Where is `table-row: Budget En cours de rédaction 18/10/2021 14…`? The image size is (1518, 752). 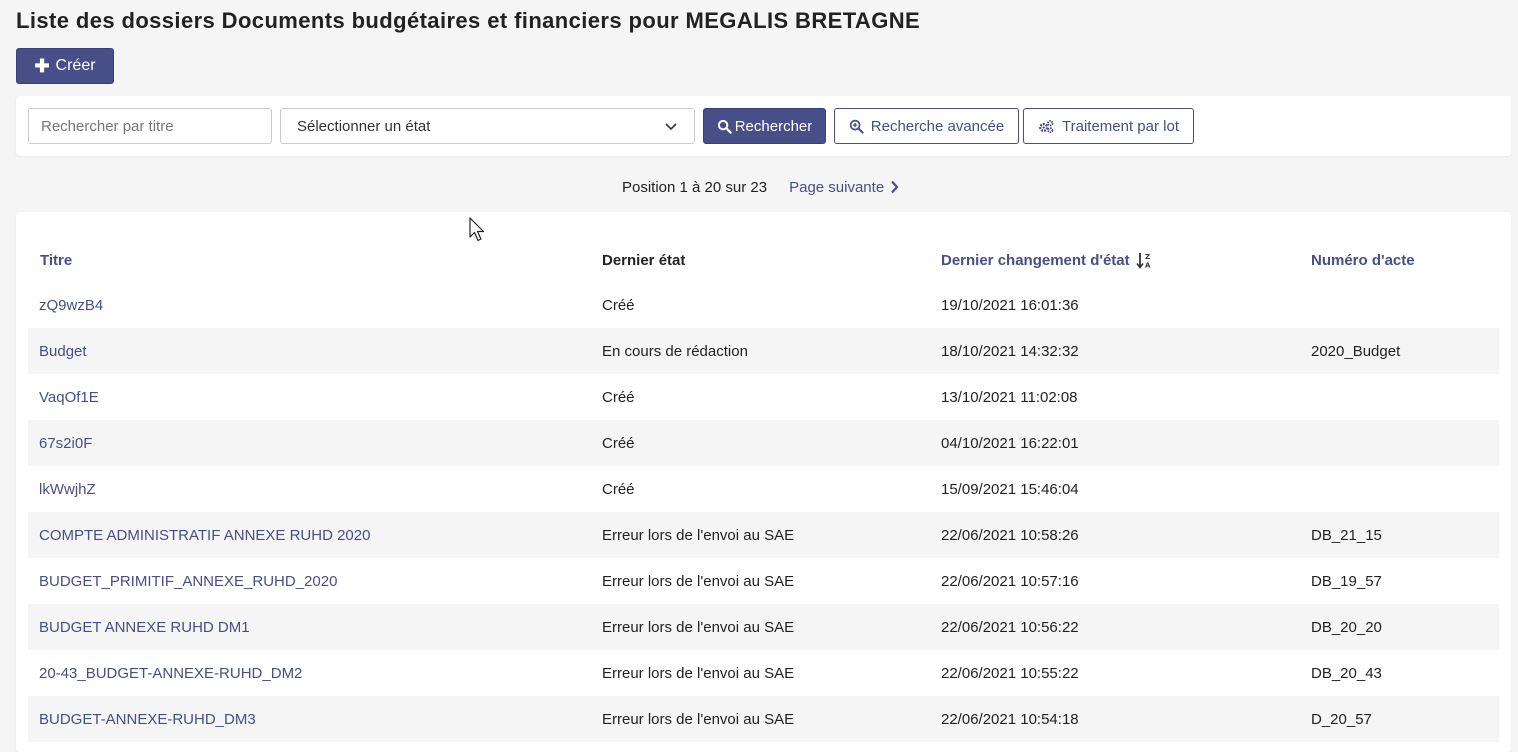 table-row: Budget En cours de rédaction 18/10/2021 14… is located at coordinates (763, 351).